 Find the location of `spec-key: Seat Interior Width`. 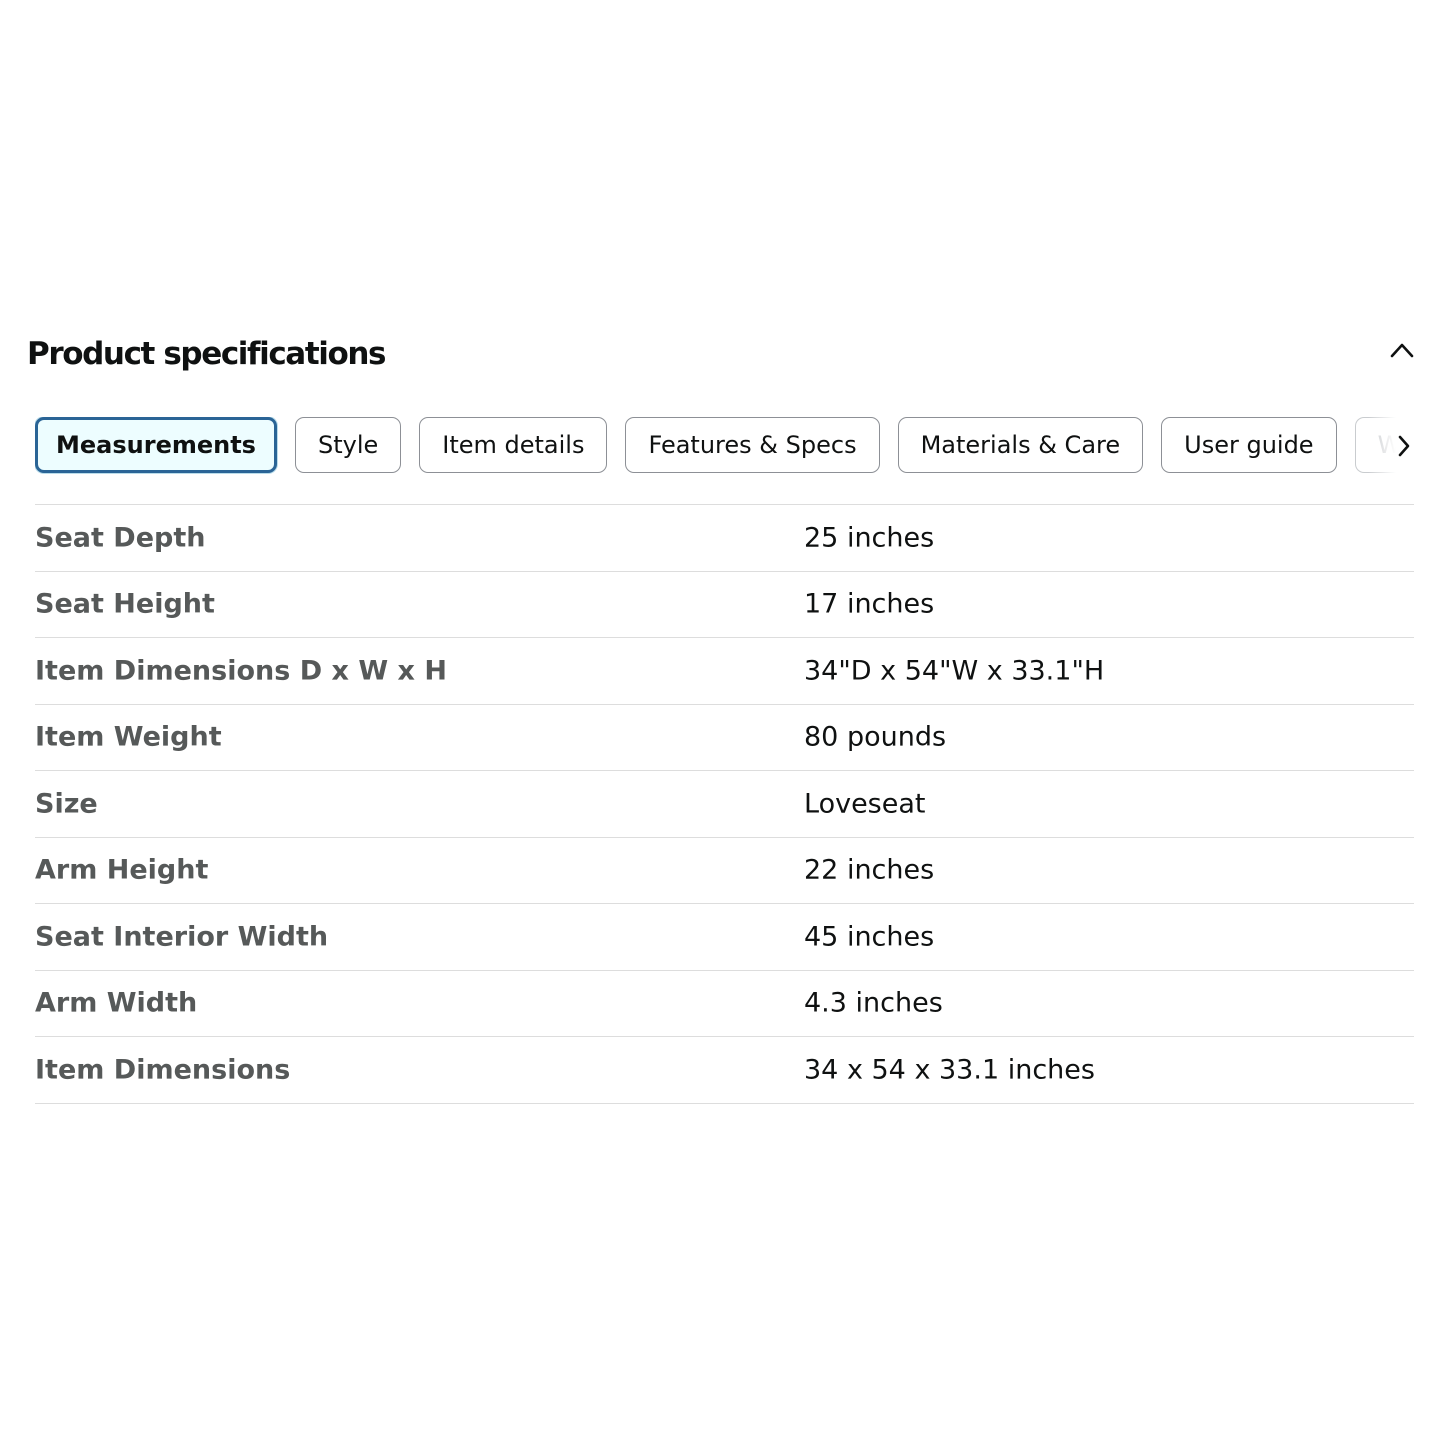

spec-key: Seat Interior Width is located at coordinates (182, 937).